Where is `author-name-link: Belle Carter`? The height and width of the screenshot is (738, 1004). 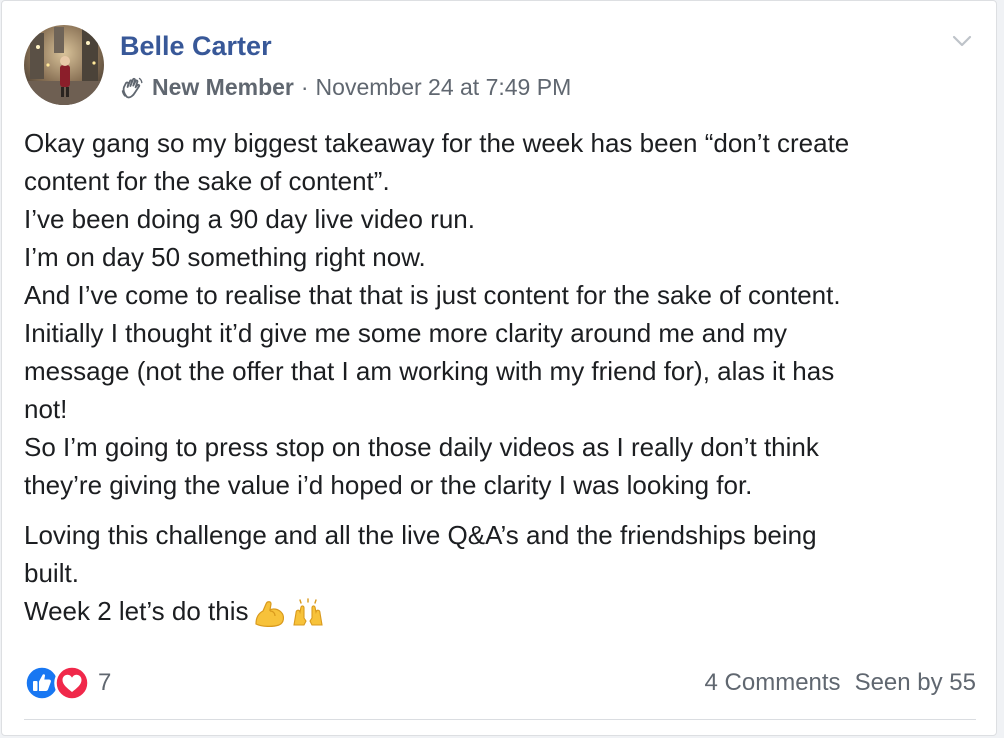 author-name-link: Belle Carter is located at coordinates (196, 46).